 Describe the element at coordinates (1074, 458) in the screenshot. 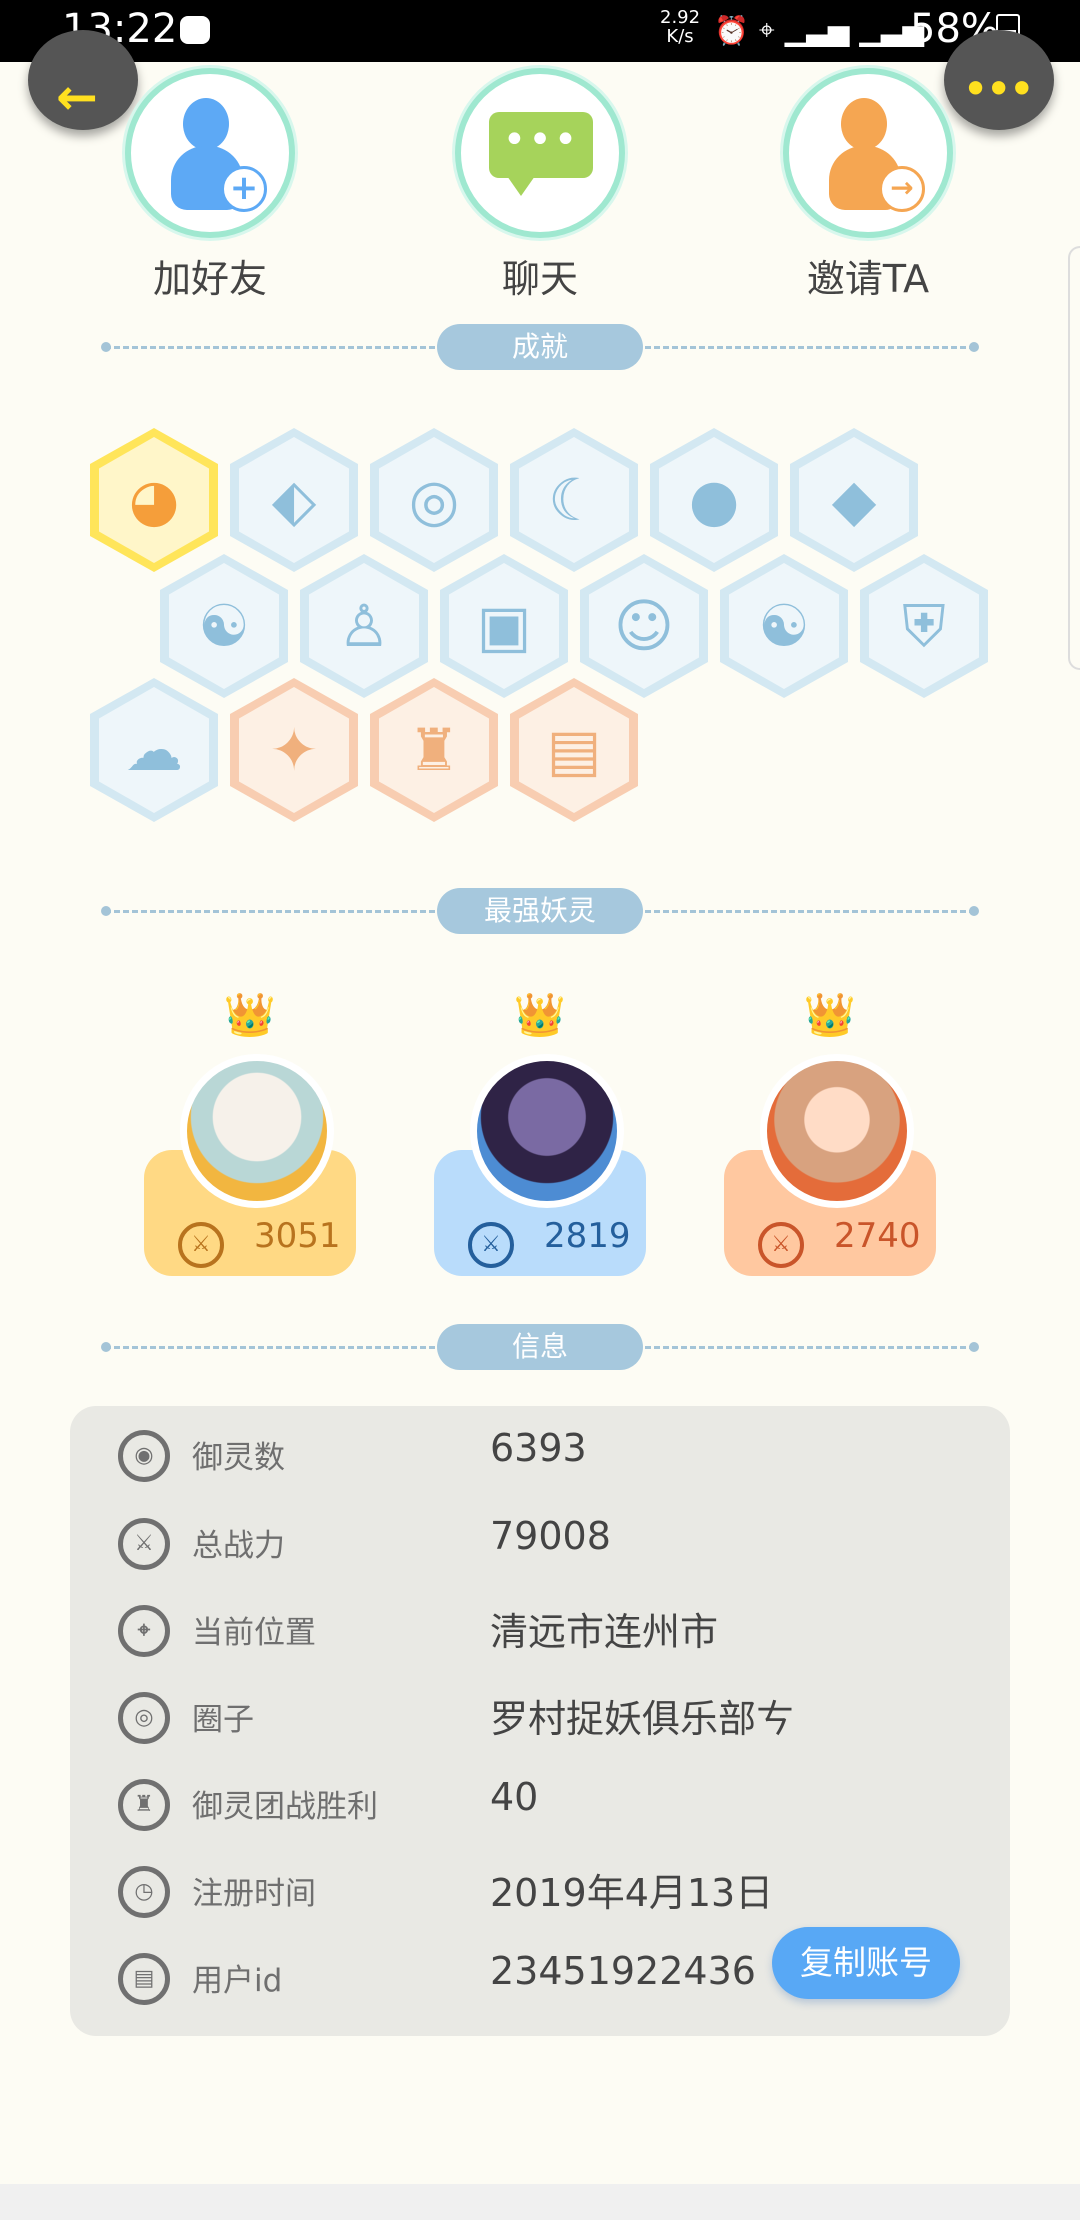

I see `scroll-edge-handle` at that location.